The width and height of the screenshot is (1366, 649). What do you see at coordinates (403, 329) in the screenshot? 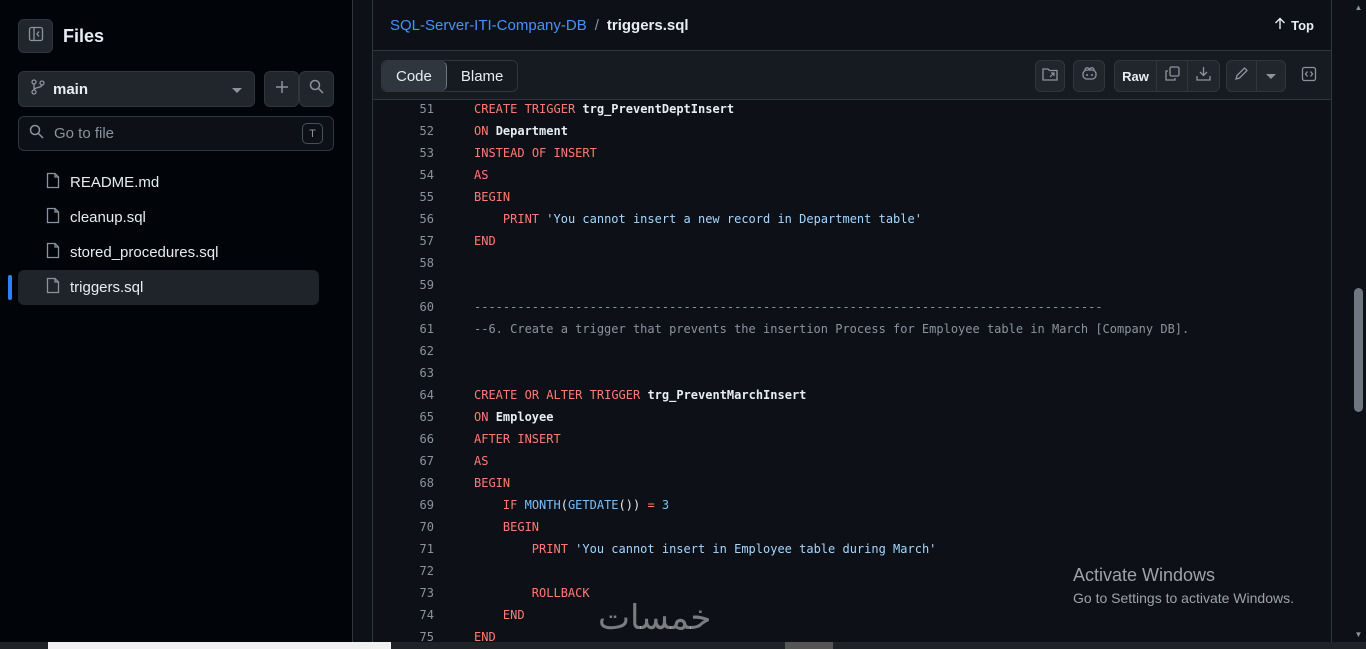
I see `line-number: 61` at bounding box center [403, 329].